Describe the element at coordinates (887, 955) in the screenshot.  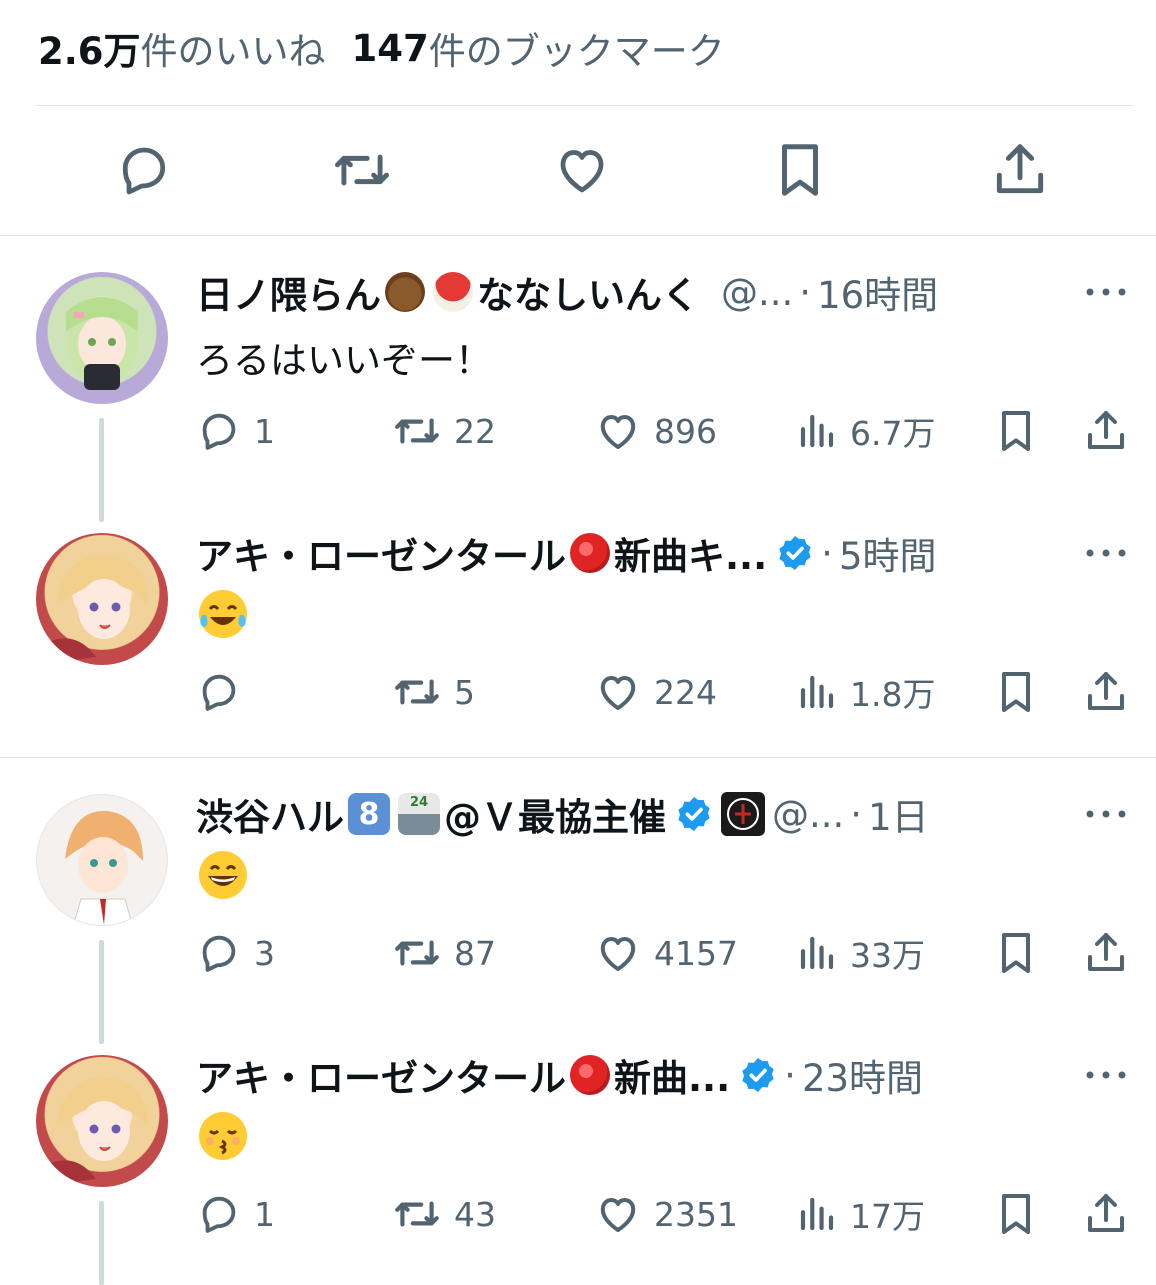
I see `views-count: 33万` at that location.